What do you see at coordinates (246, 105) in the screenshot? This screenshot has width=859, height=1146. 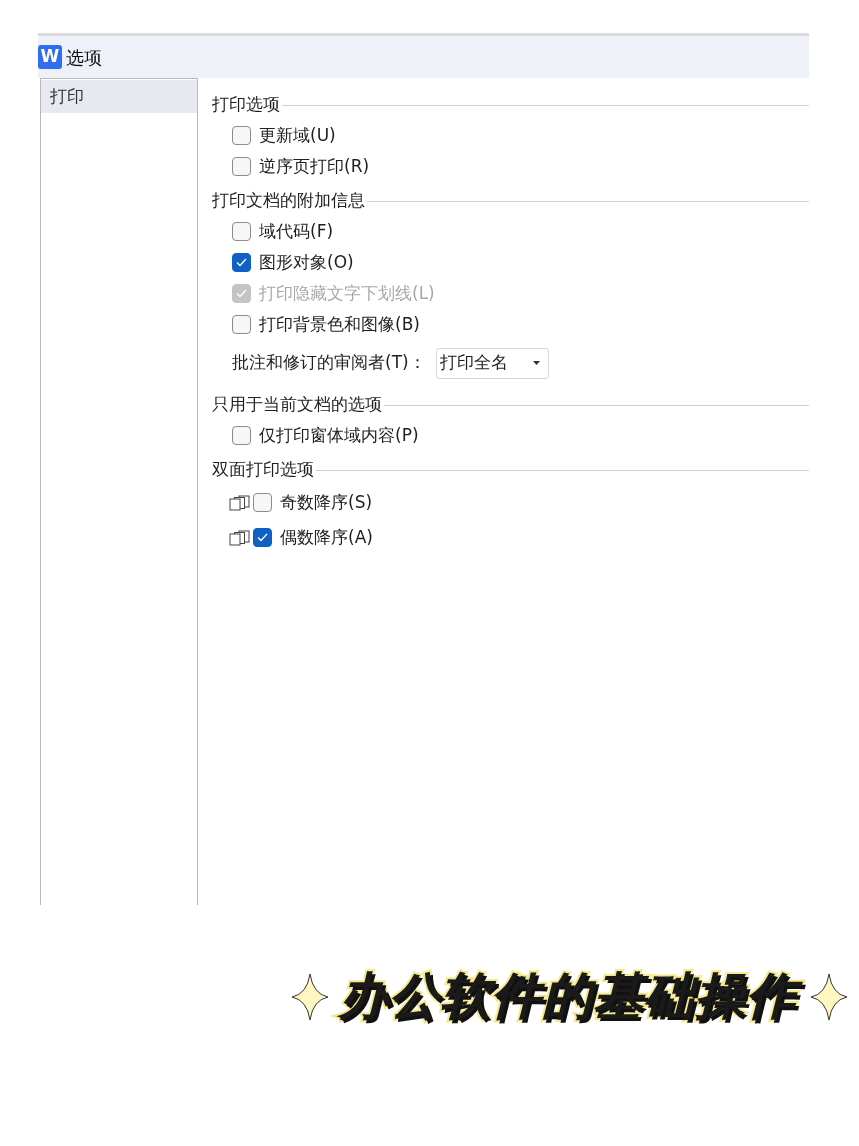 I see `section-heading: 打印选项` at bounding box center [246, 105].